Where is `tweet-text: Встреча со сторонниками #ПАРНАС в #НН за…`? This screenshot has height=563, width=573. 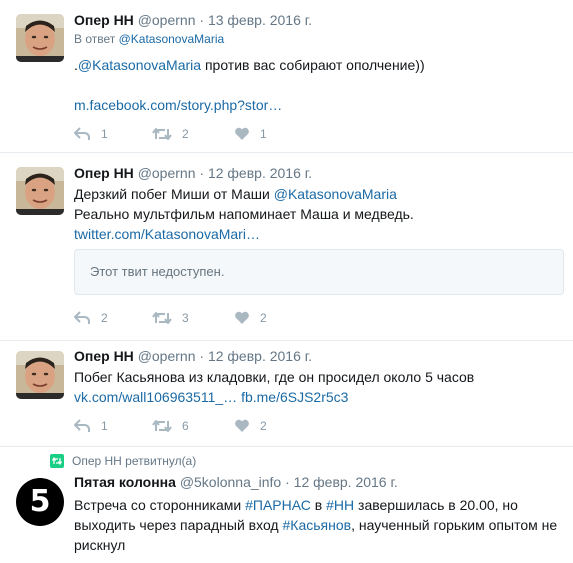
tweet-text: Встреча со сторонниками #ПАРНАС в #НН за… is located at coordinates (318, 505).